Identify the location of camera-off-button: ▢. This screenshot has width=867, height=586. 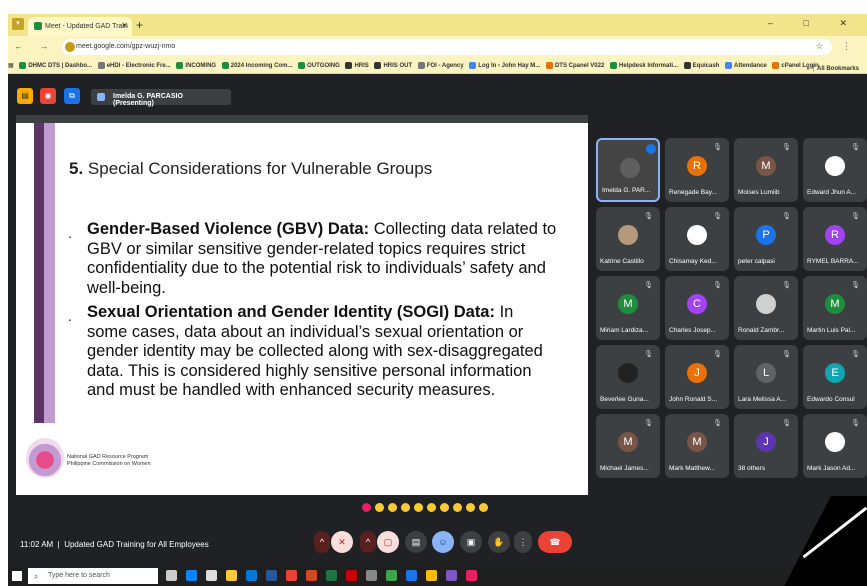
(388, 542).